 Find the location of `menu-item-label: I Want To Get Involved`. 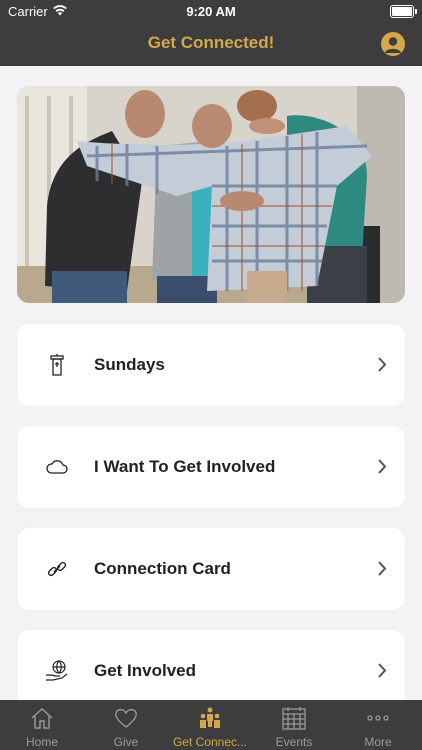

menu-item-label: I Want To Get Involved is located at coordinates (185, 466).